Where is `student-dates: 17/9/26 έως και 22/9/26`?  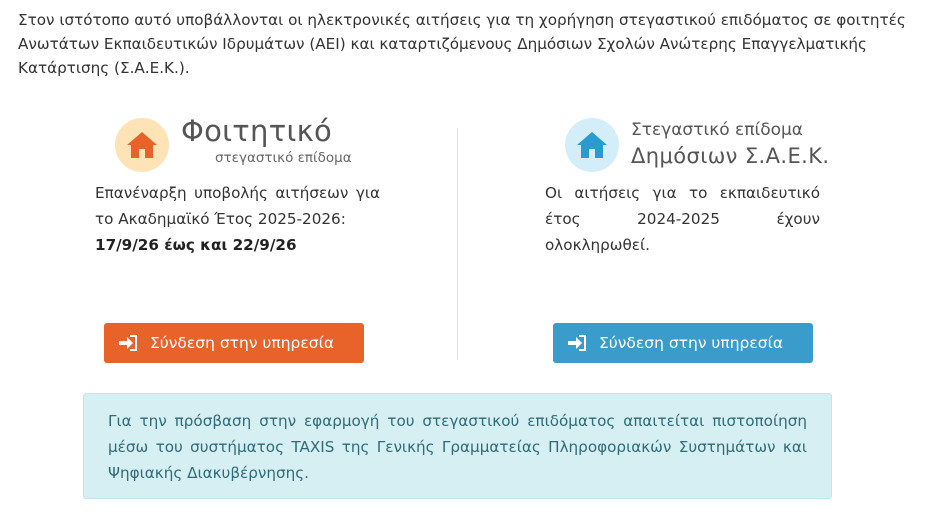
student-dates: 17/9/26 έως και 22/9/26 is located at coordinates (196, 245).